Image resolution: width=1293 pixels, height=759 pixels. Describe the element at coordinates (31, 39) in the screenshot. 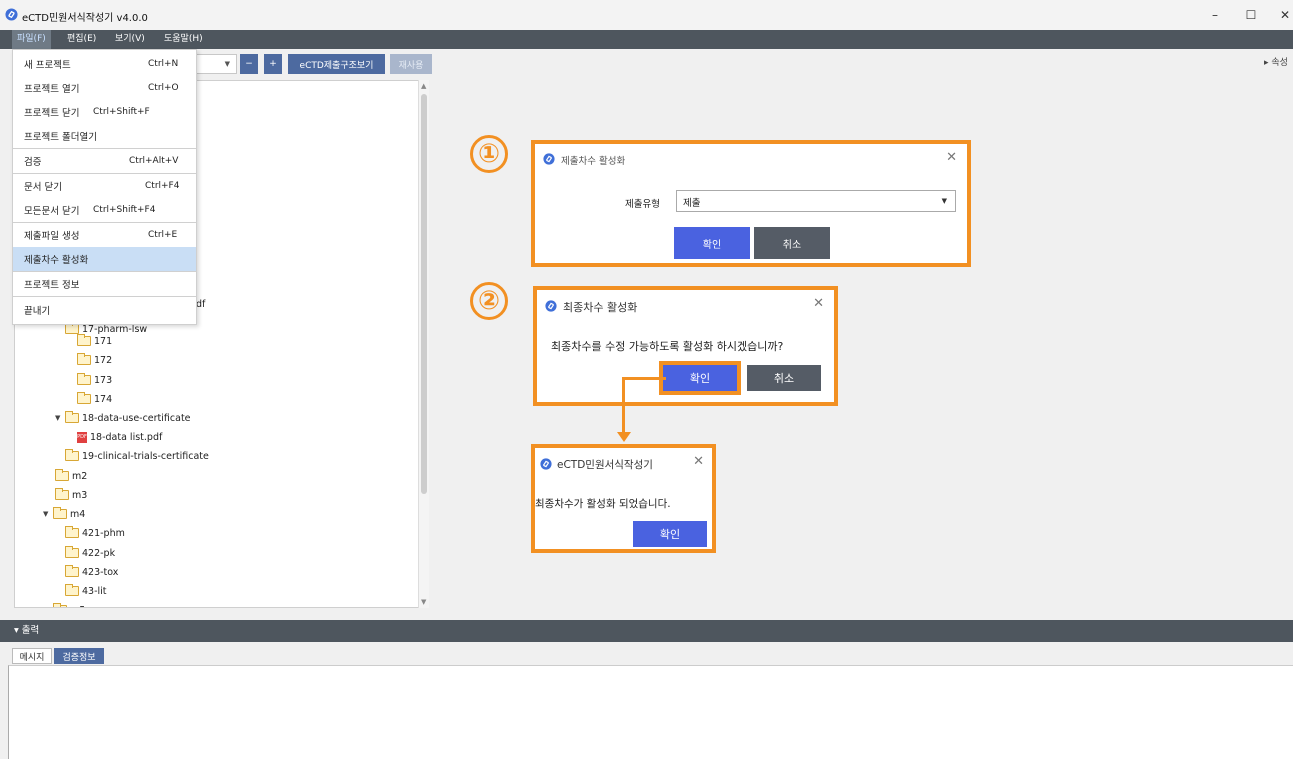

I see `menu-file: 파일(F)` at that location.